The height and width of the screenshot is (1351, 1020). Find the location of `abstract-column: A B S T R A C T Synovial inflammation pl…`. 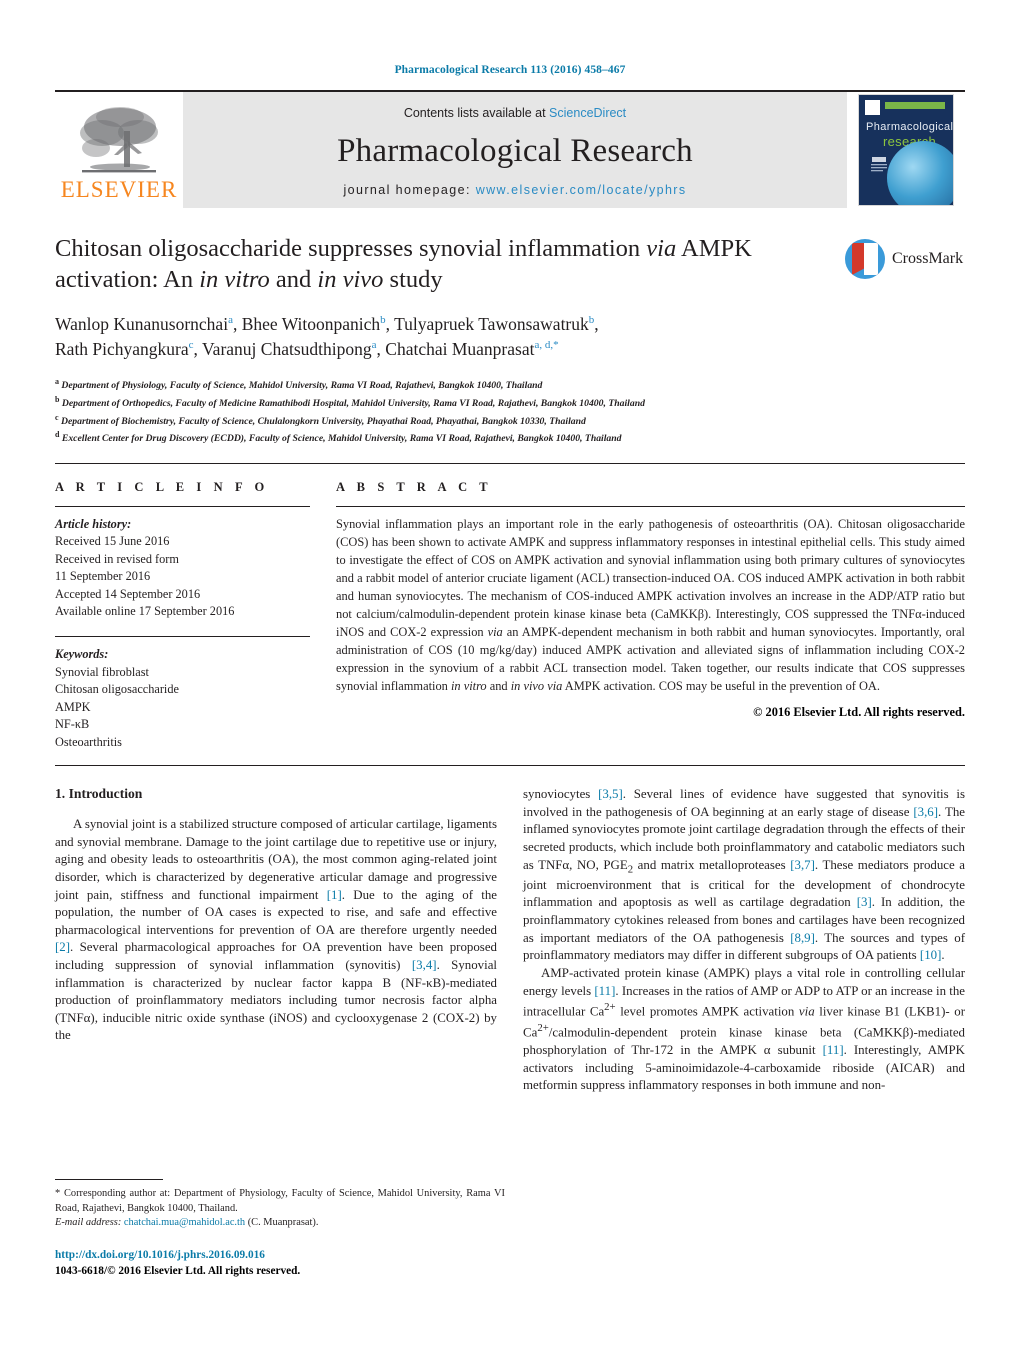

abstract-column: A B S T R A C T Synovial inflammation pl… is located at coordinates (650, 615).